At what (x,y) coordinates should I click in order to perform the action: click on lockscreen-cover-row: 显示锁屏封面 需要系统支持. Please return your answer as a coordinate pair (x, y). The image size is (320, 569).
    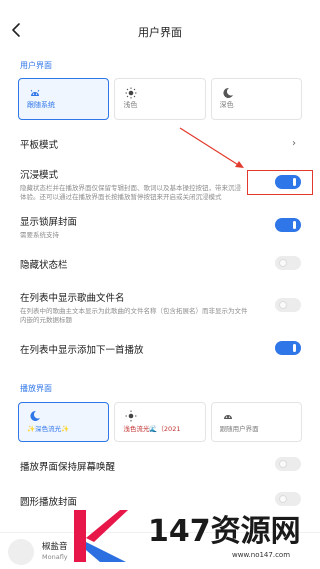
    Looking at the image, I should click on (161, 227).